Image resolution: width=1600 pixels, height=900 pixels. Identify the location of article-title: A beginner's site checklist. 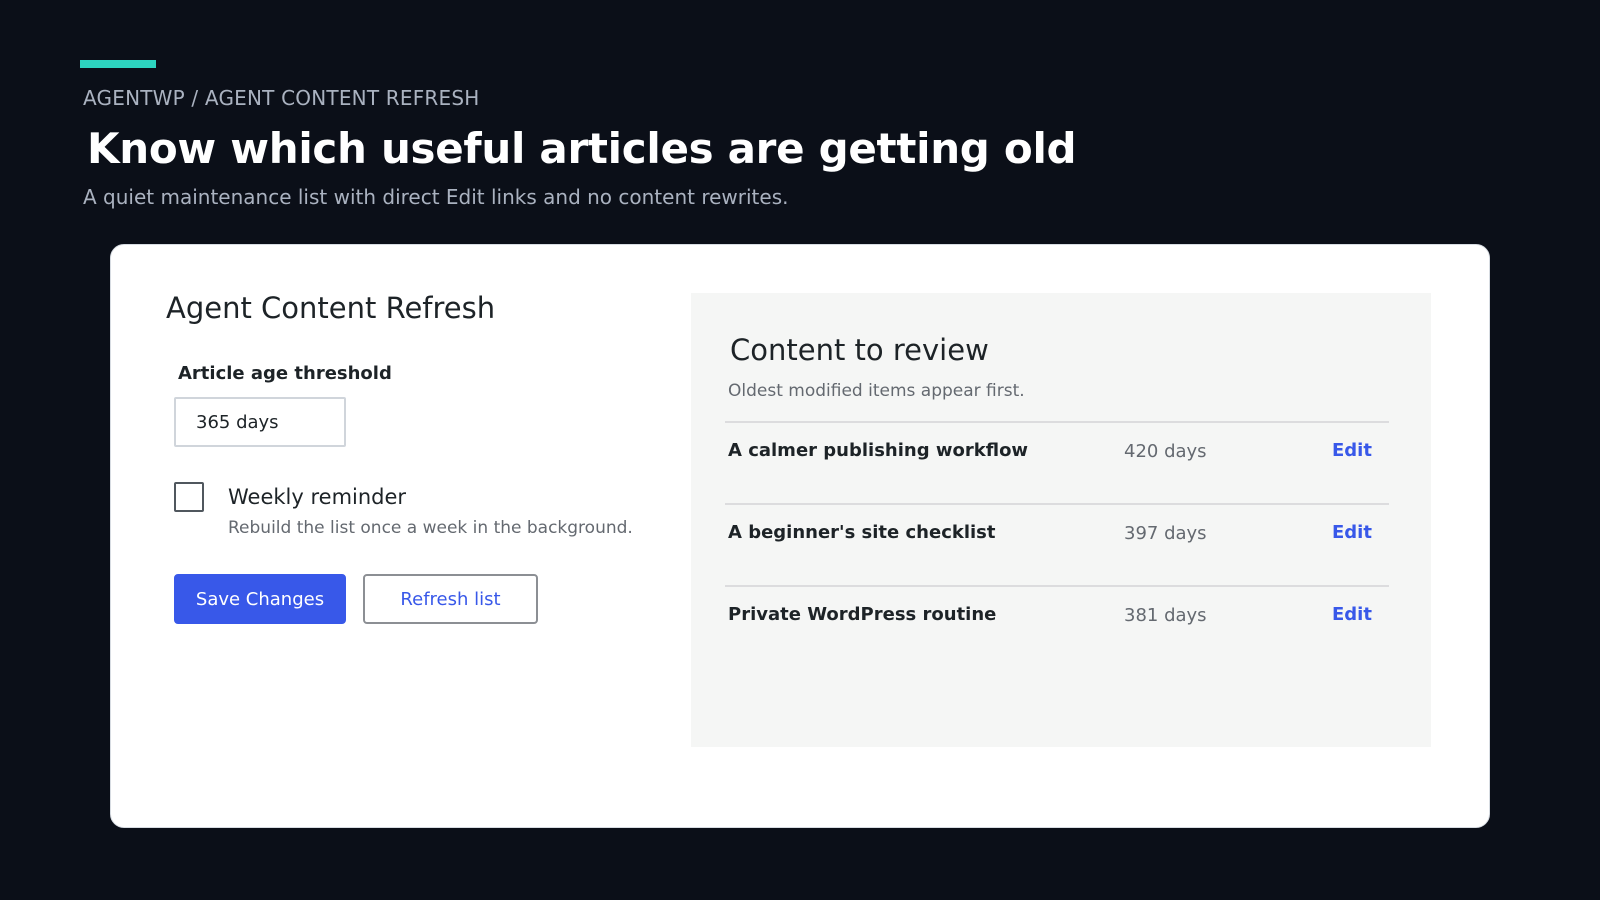
(862, 532).